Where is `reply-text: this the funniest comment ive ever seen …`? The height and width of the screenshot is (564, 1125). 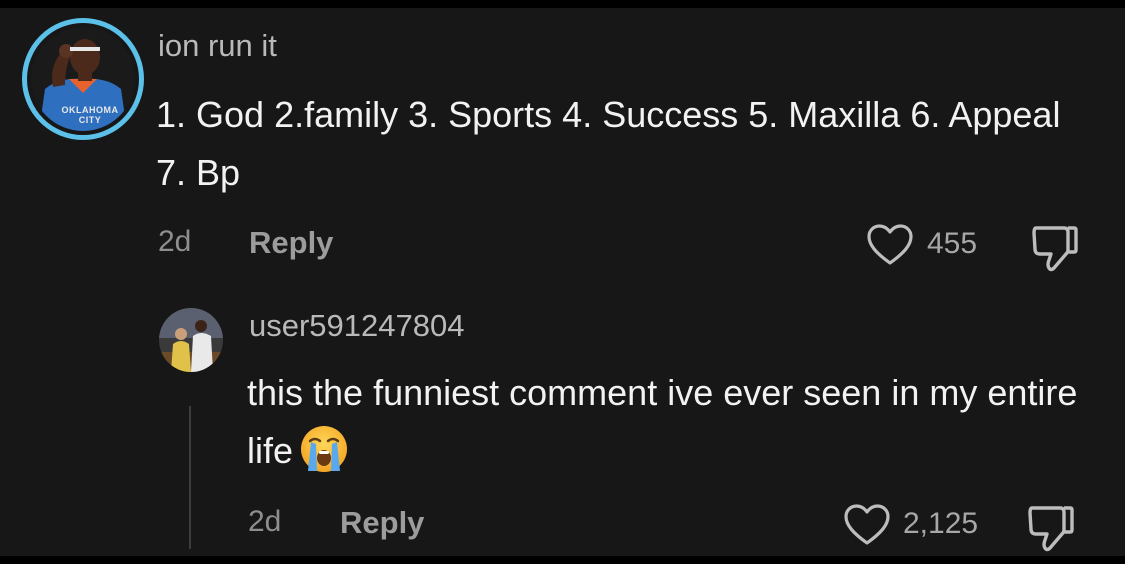 reply-text: this the funniest comment ive ever seen … is located at coordinates (662, 421).